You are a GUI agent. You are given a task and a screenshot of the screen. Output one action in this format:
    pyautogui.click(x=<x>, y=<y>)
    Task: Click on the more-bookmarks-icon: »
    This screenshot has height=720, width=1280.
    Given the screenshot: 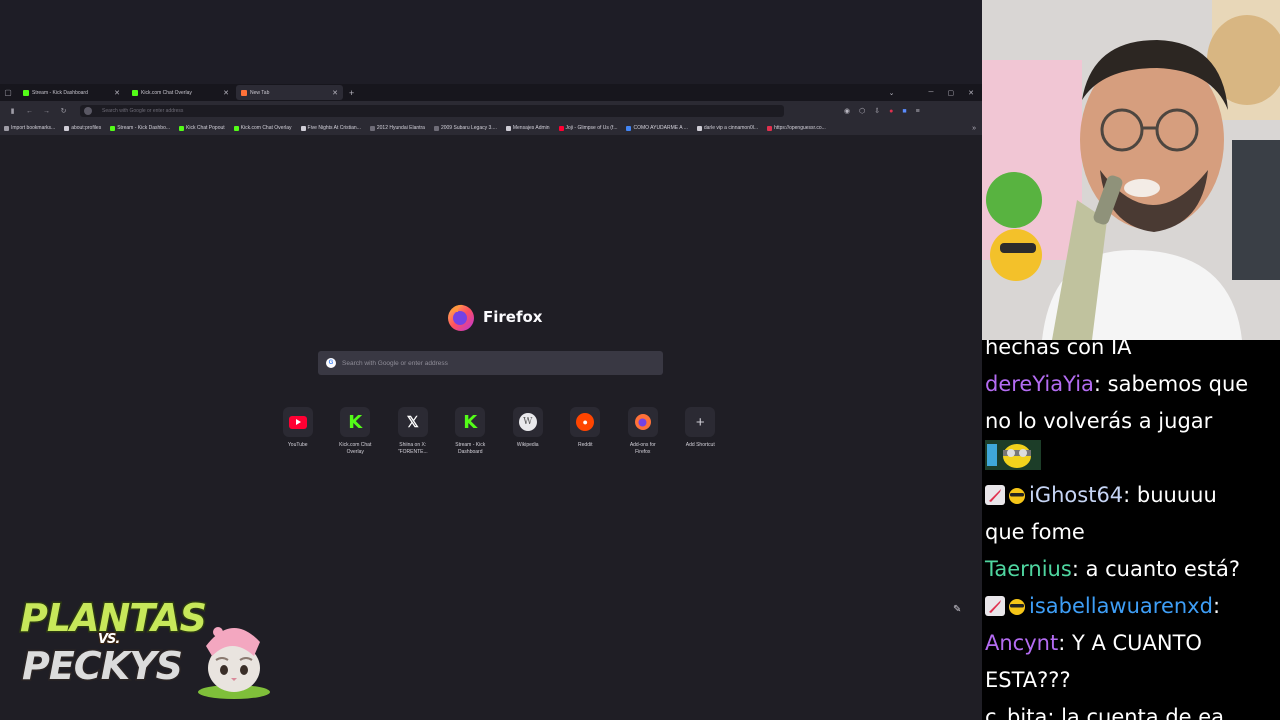 What is the action you would take?
    pyautogui.click(x=974, y=128)
    